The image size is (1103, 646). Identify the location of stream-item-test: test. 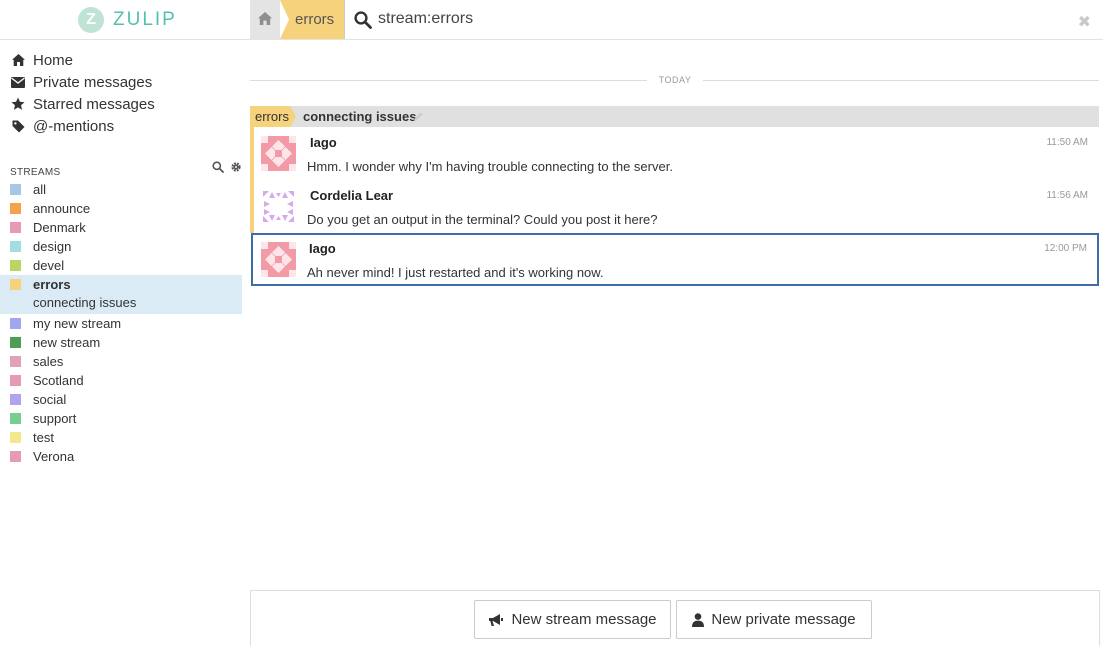
(121, 437).